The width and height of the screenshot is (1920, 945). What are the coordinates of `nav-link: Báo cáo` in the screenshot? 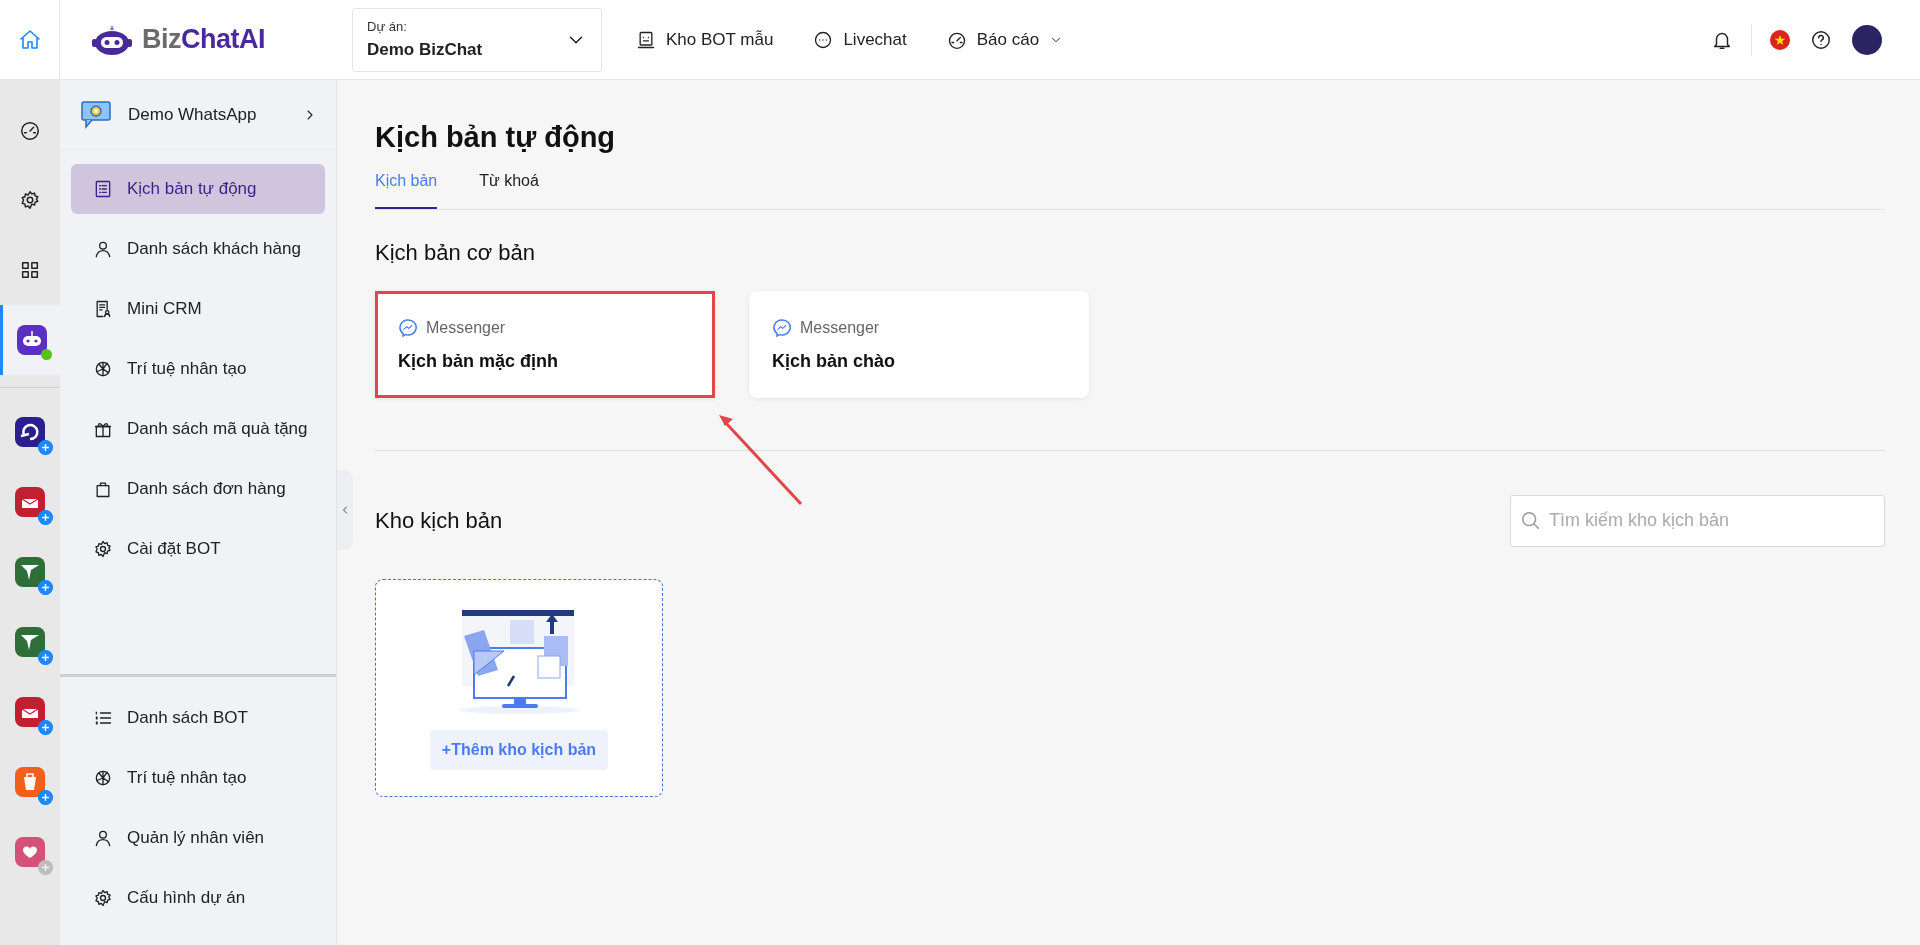 It's located at (1005, 39).